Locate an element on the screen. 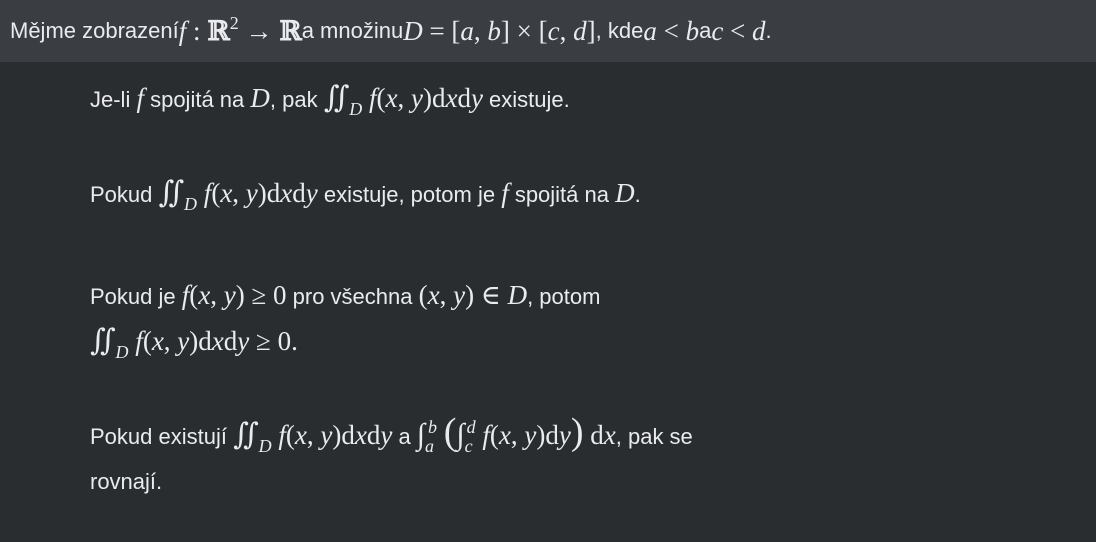 Image resolution: width=1096 pixels, height=542 pixels. option-3-line-2: ∬D f(x, y)dxdy ≥ 0. is located at coordinates (345, 342).